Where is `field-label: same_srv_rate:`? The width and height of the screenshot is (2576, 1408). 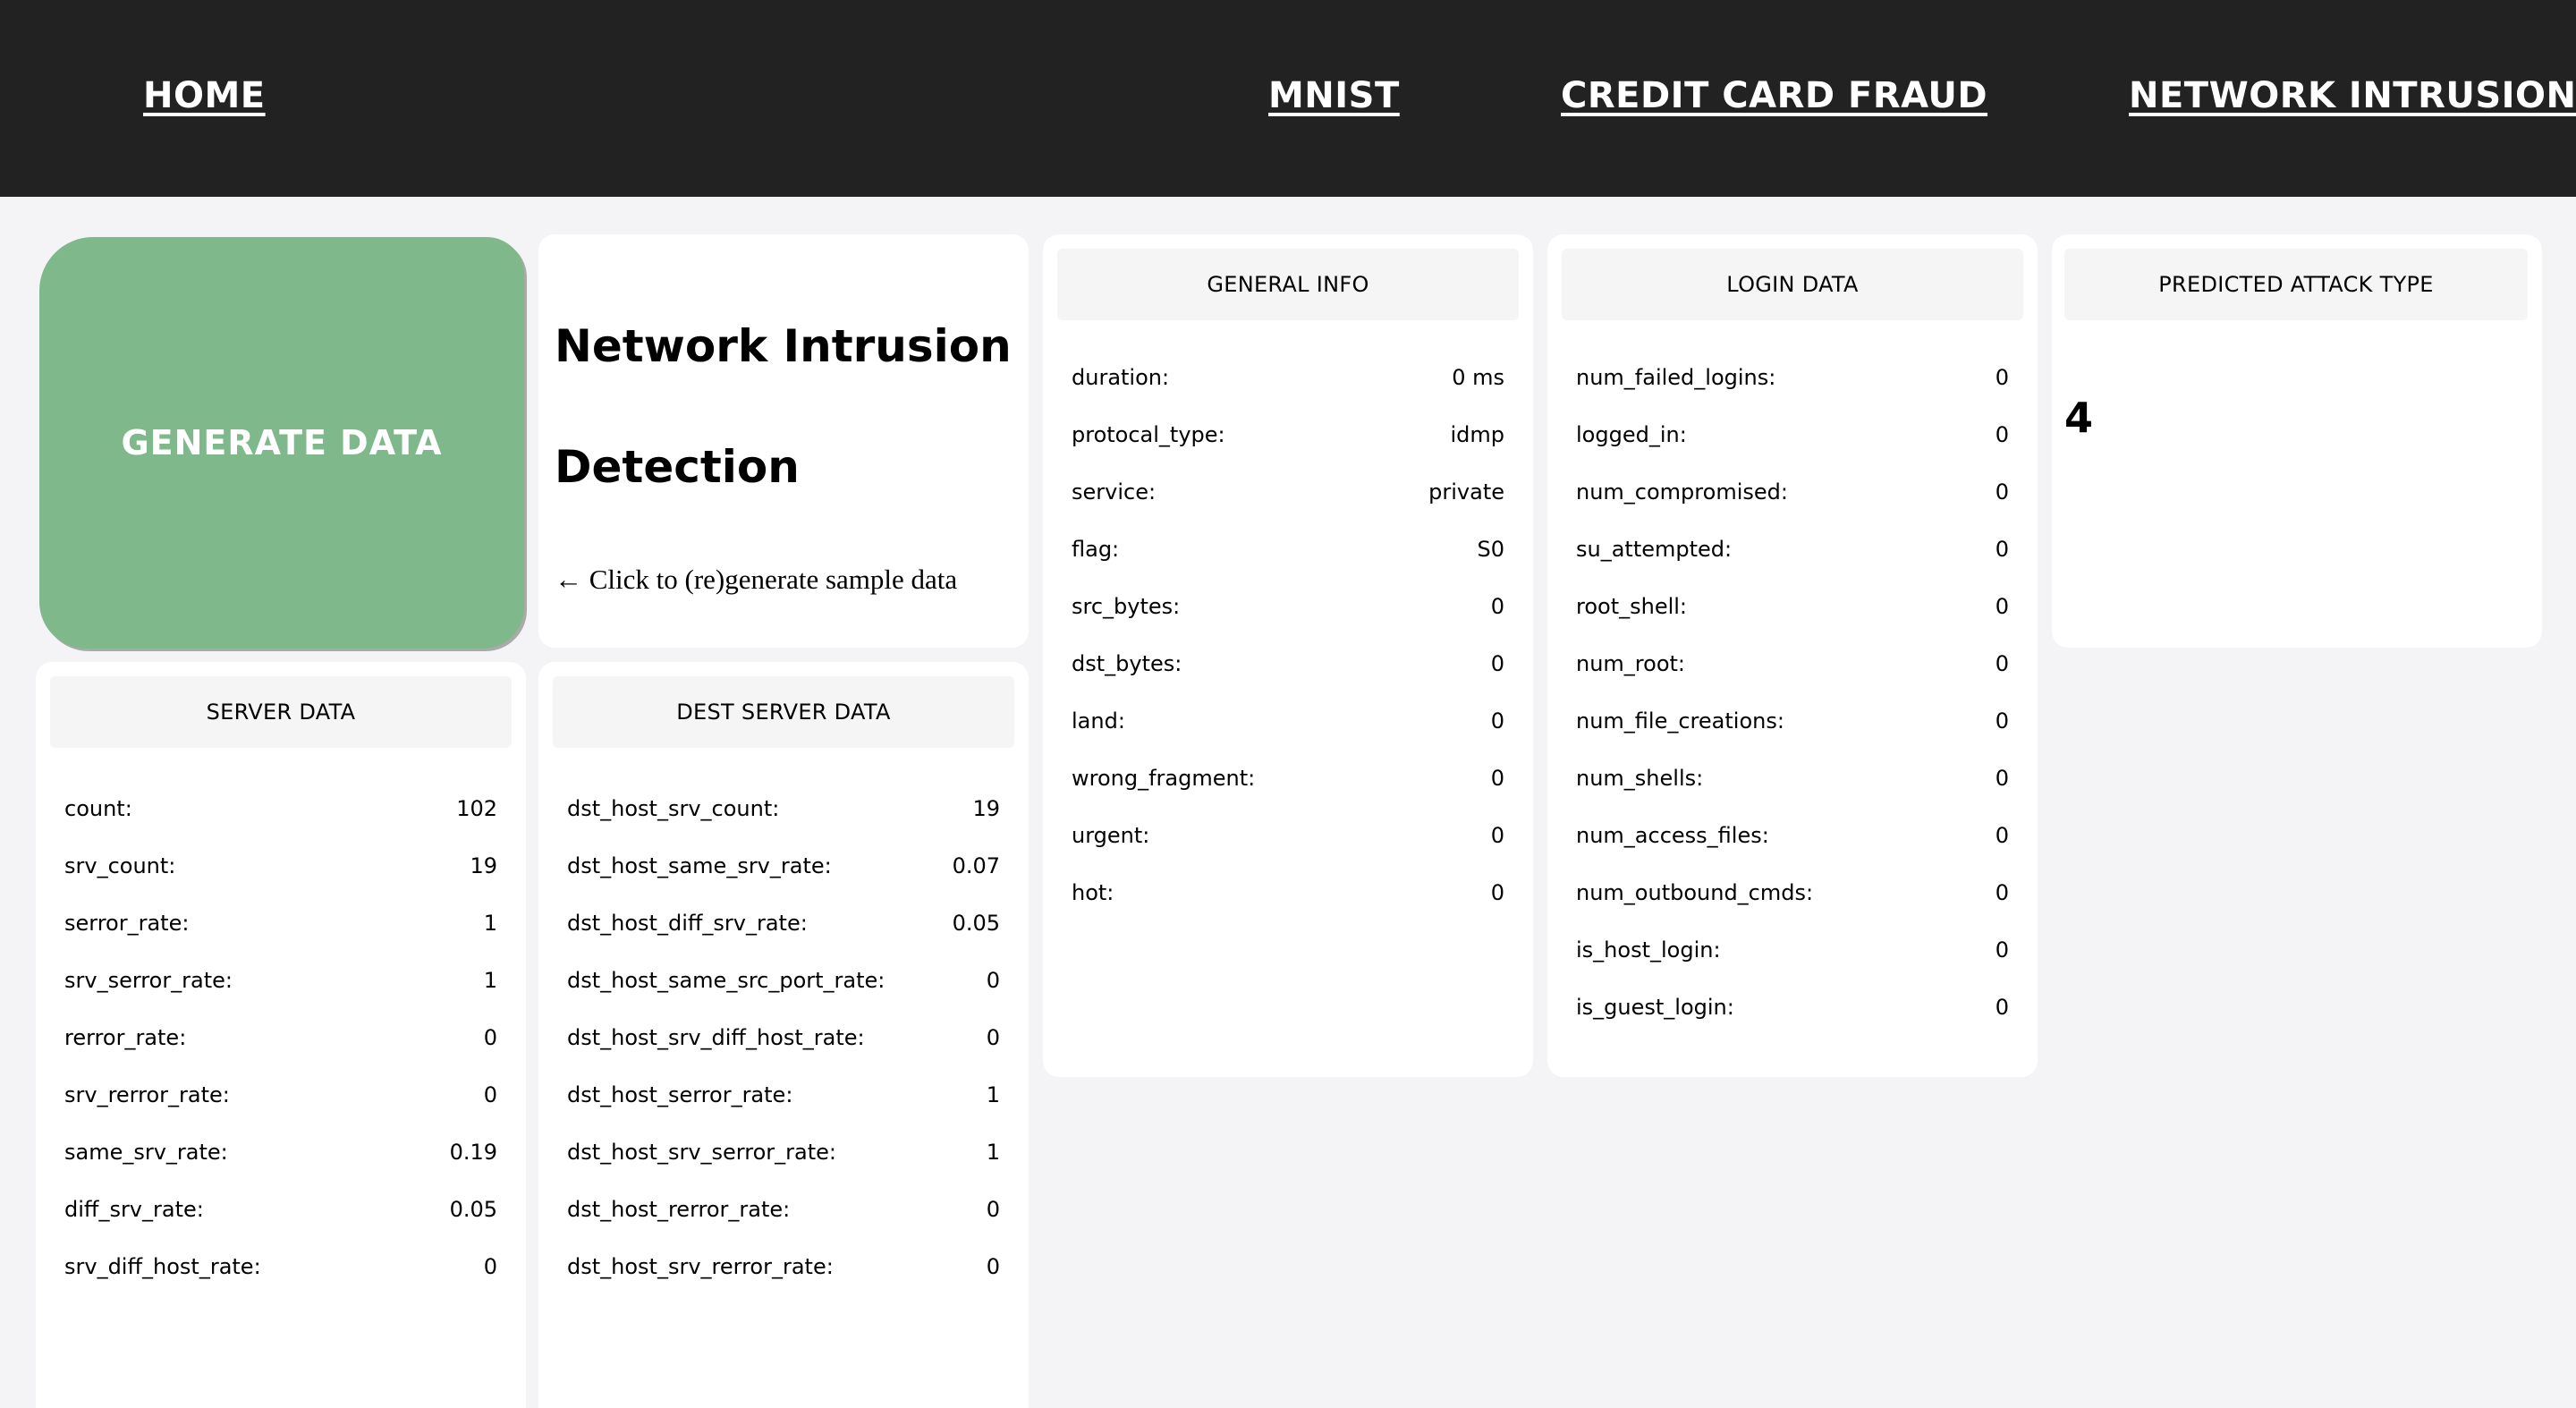
field-label: same_srv_rate: is located at coordinates (146, 1152).